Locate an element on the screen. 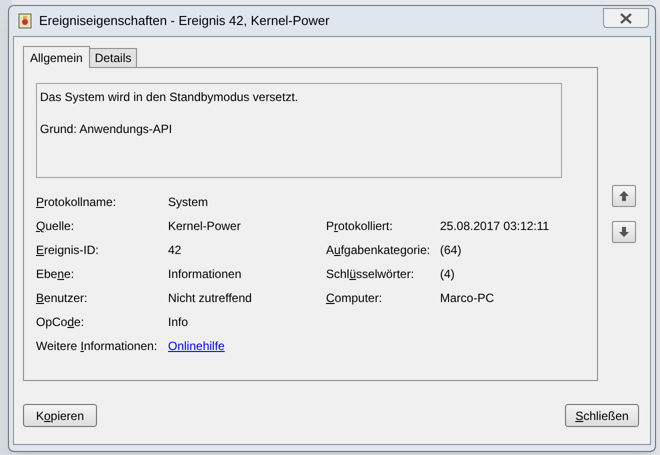  close-dialog-button: Schließen is located at coordinates (602, 415).